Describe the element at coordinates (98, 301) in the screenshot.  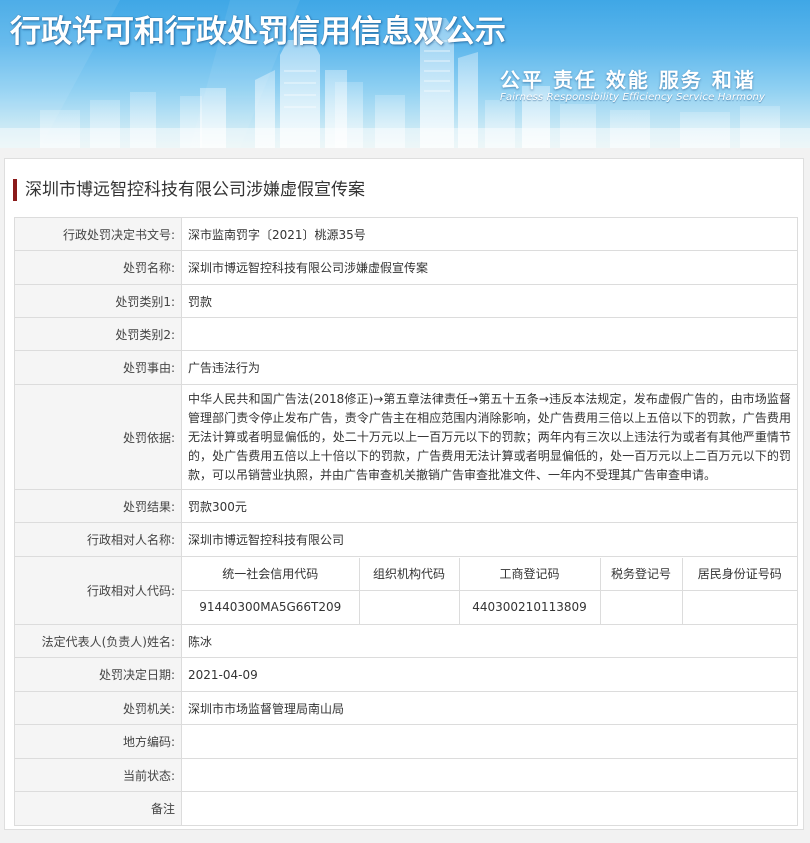
I see `category1-label: 处罚类别1:` at that location.